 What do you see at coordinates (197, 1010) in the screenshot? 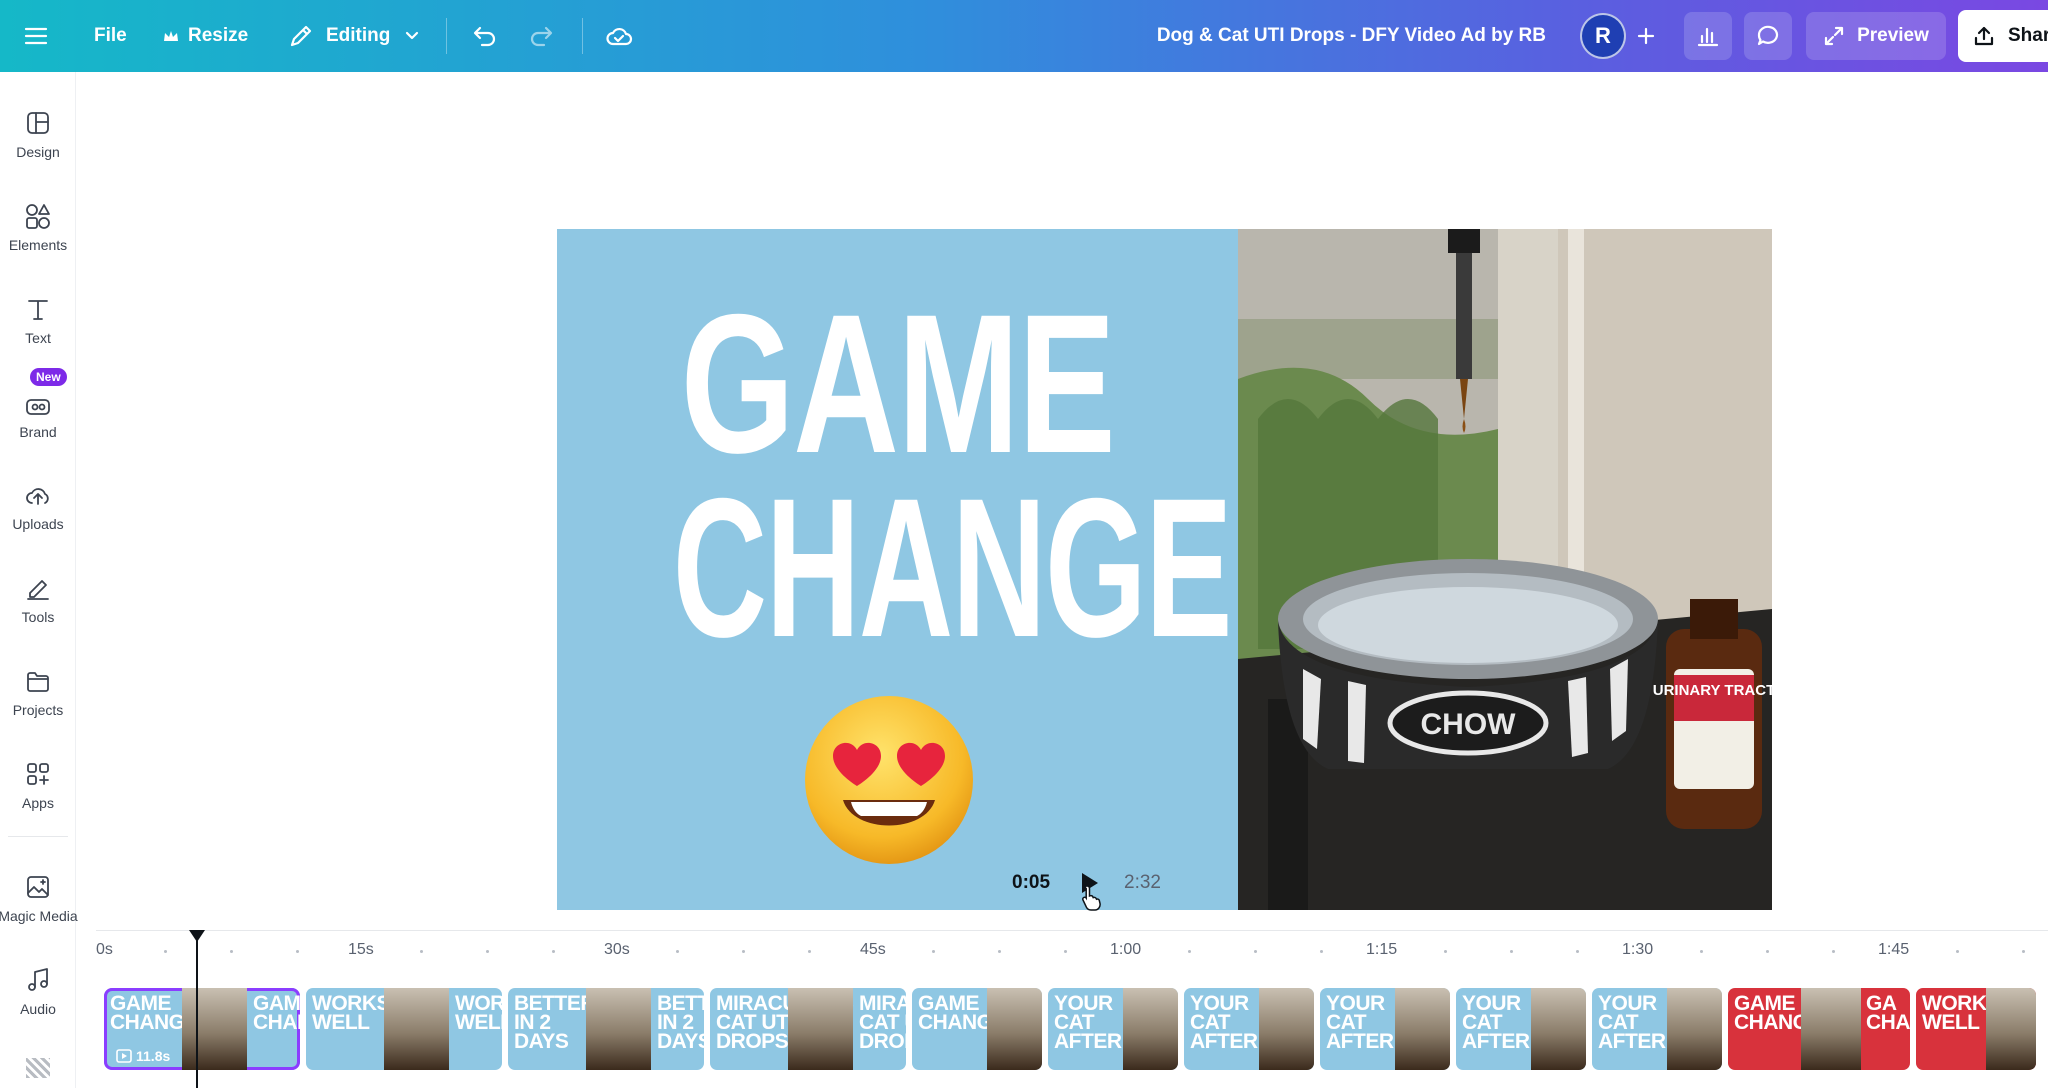
I see `playhead` at bounding box center [197, 1010].